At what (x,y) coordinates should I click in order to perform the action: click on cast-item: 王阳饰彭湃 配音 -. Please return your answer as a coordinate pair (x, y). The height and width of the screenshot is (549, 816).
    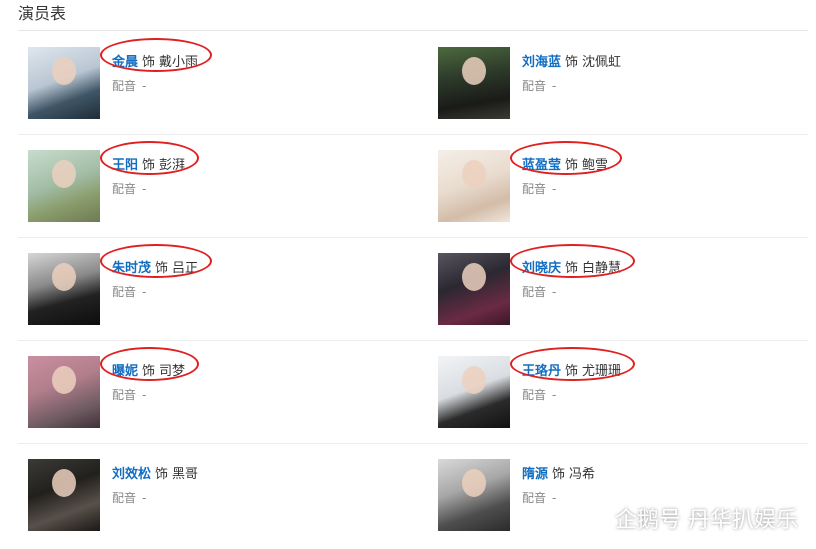
    Looking at the image, I should click on (218, 190).